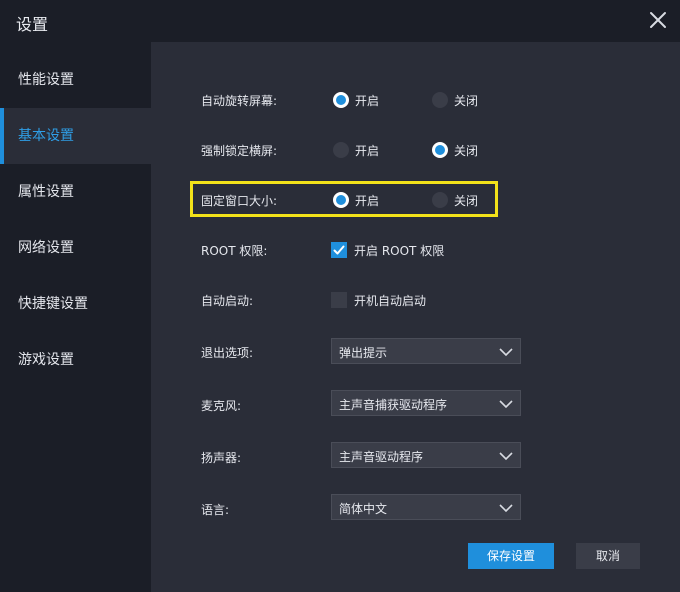  I want to click on force-landscape-off-radio, so click(440, 150).